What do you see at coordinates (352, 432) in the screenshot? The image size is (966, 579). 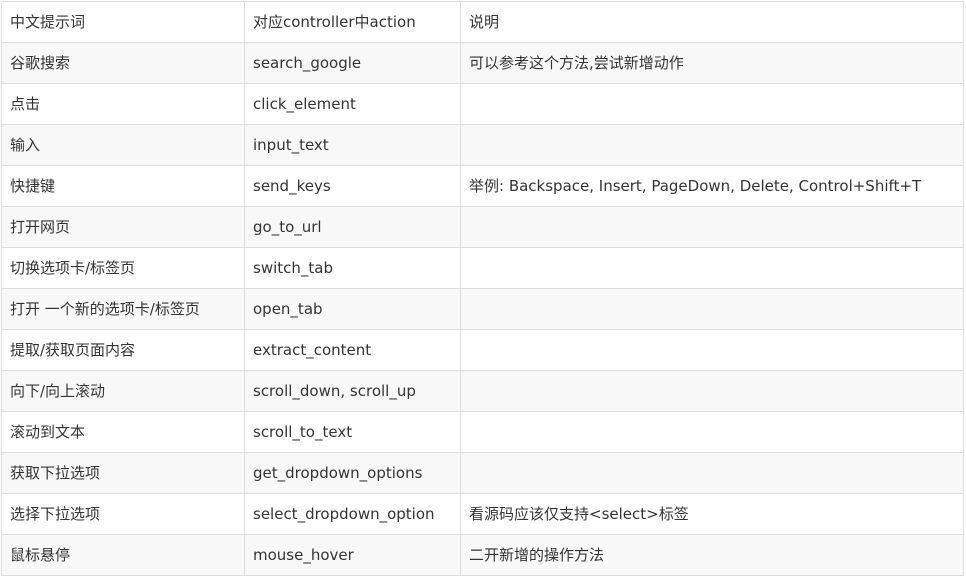 I see `cell-action: scroll_to_text` at bounding box center [352, 432].